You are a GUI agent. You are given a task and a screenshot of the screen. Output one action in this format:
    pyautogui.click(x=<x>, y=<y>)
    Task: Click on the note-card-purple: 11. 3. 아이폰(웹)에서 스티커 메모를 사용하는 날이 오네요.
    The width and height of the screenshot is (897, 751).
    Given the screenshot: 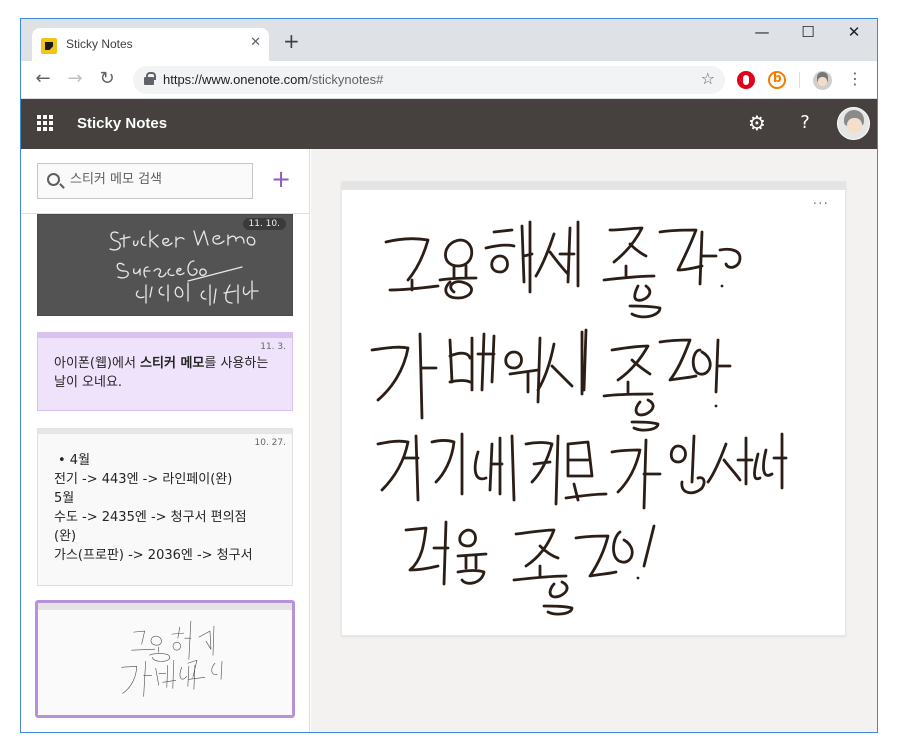 What is the action you would take?
    pyautogui.click(x=165, y=371)
    